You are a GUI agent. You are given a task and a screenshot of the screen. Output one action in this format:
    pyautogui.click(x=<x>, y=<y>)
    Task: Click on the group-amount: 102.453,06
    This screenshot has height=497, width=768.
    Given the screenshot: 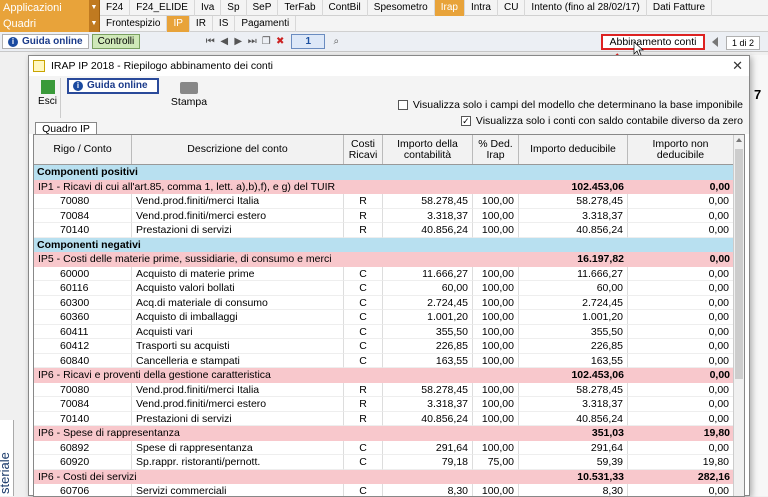 What is the action you would take?
    pyautogui.click(x=597, y=375)
    